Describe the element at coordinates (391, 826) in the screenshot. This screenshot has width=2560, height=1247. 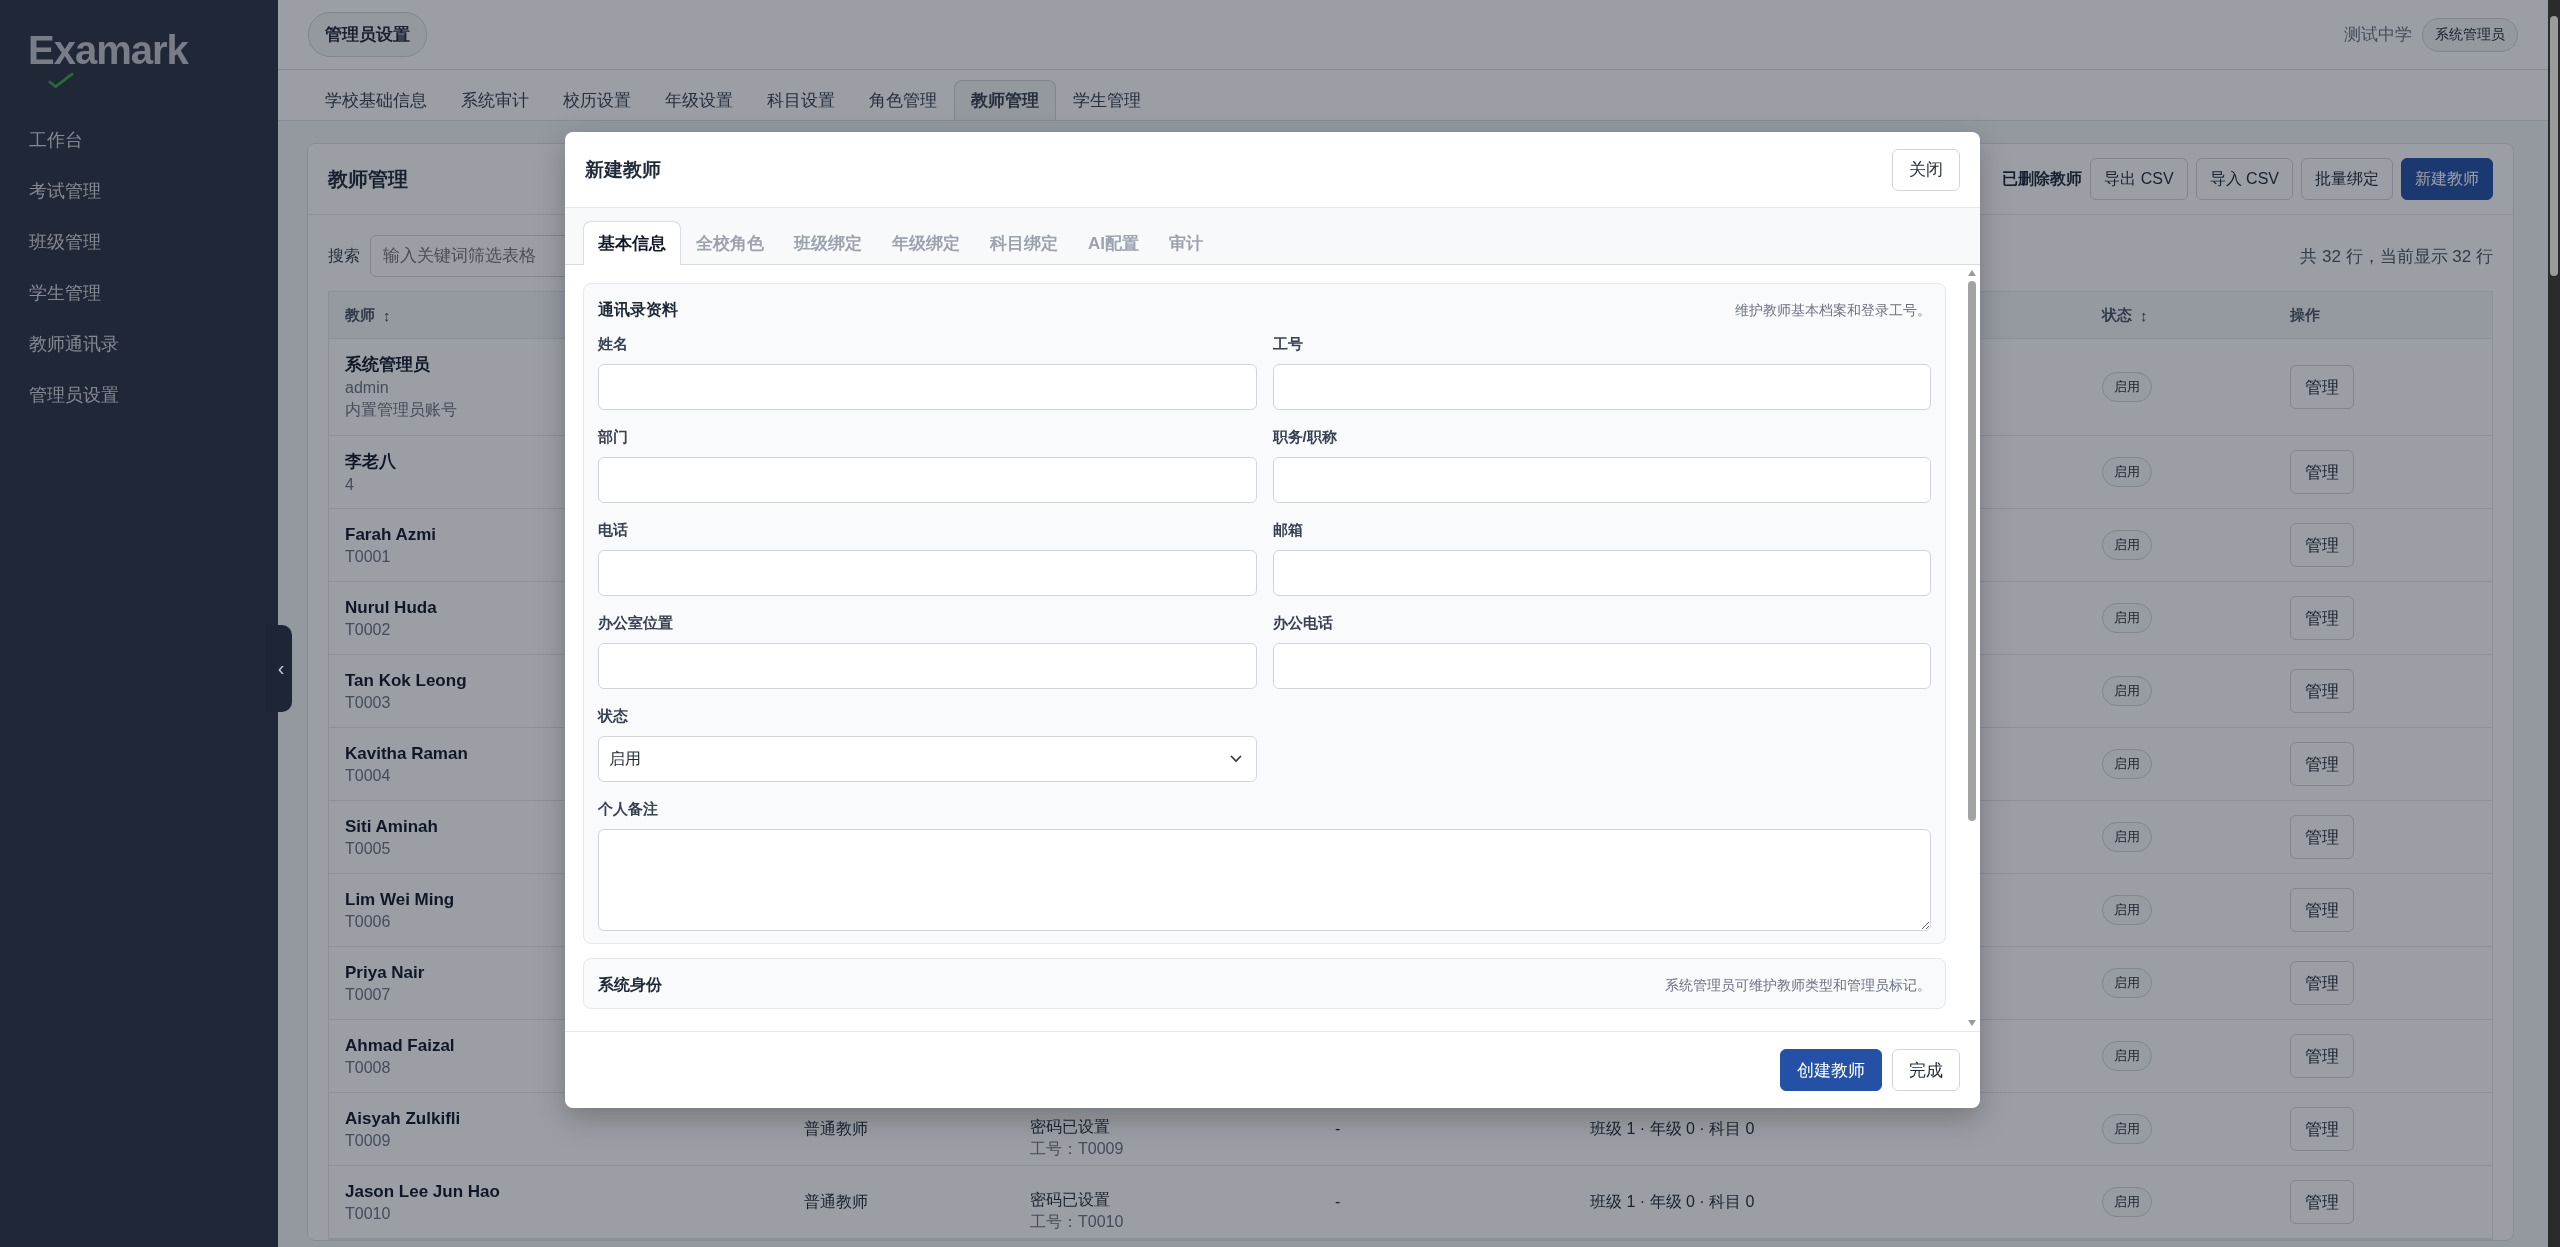
I see `teacher-name: Siti Aminah` at that location.